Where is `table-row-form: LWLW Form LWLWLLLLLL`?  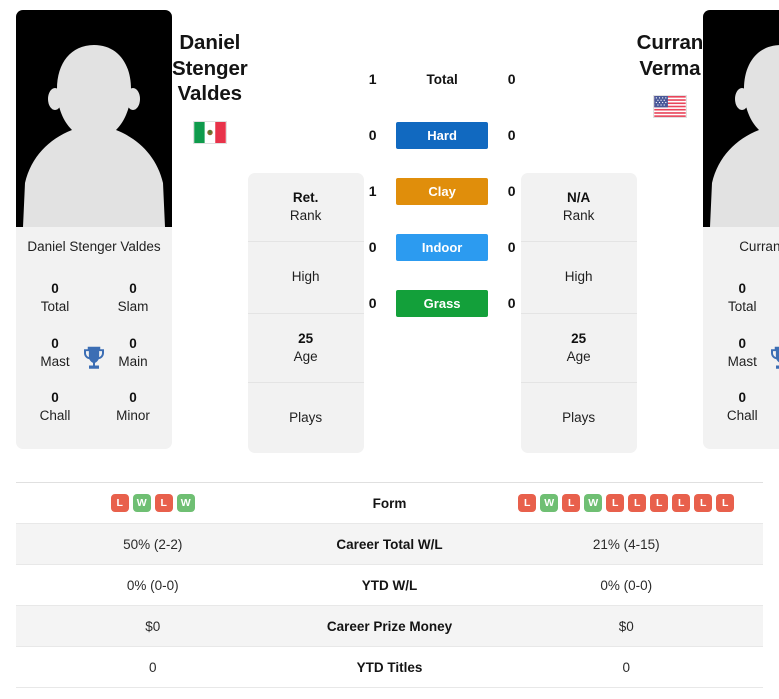 table-row-form: LWLW Form LWLWLLLLLL is located at coordinates (389, 503).